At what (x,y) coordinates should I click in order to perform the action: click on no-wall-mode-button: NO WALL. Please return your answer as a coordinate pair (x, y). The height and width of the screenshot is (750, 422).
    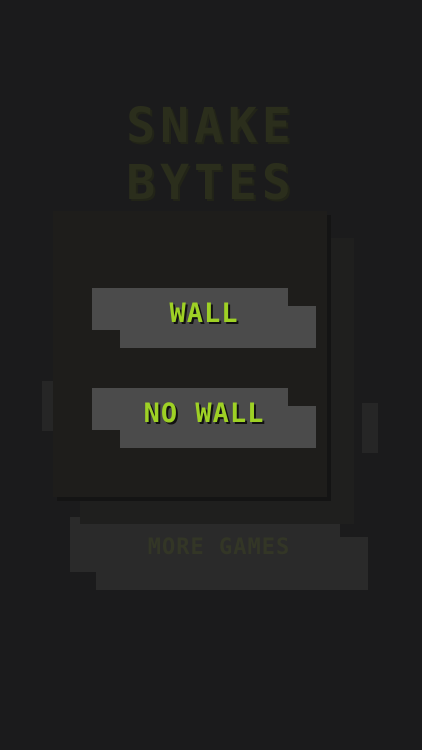
    Looking at the image, I should click on (204, 418).